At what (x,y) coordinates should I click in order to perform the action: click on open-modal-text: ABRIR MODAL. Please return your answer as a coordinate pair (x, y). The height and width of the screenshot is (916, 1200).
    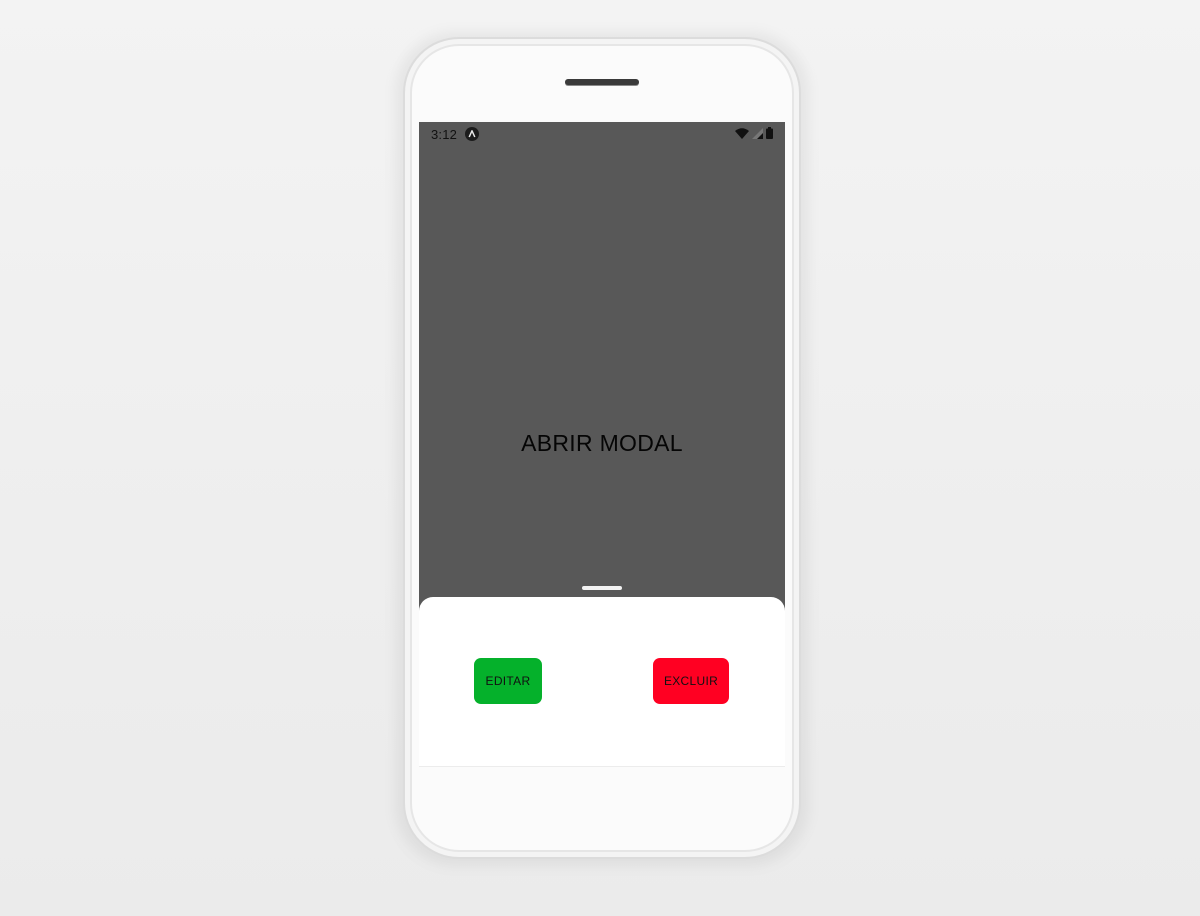
    Looking at the image, I should click on (602, 443).